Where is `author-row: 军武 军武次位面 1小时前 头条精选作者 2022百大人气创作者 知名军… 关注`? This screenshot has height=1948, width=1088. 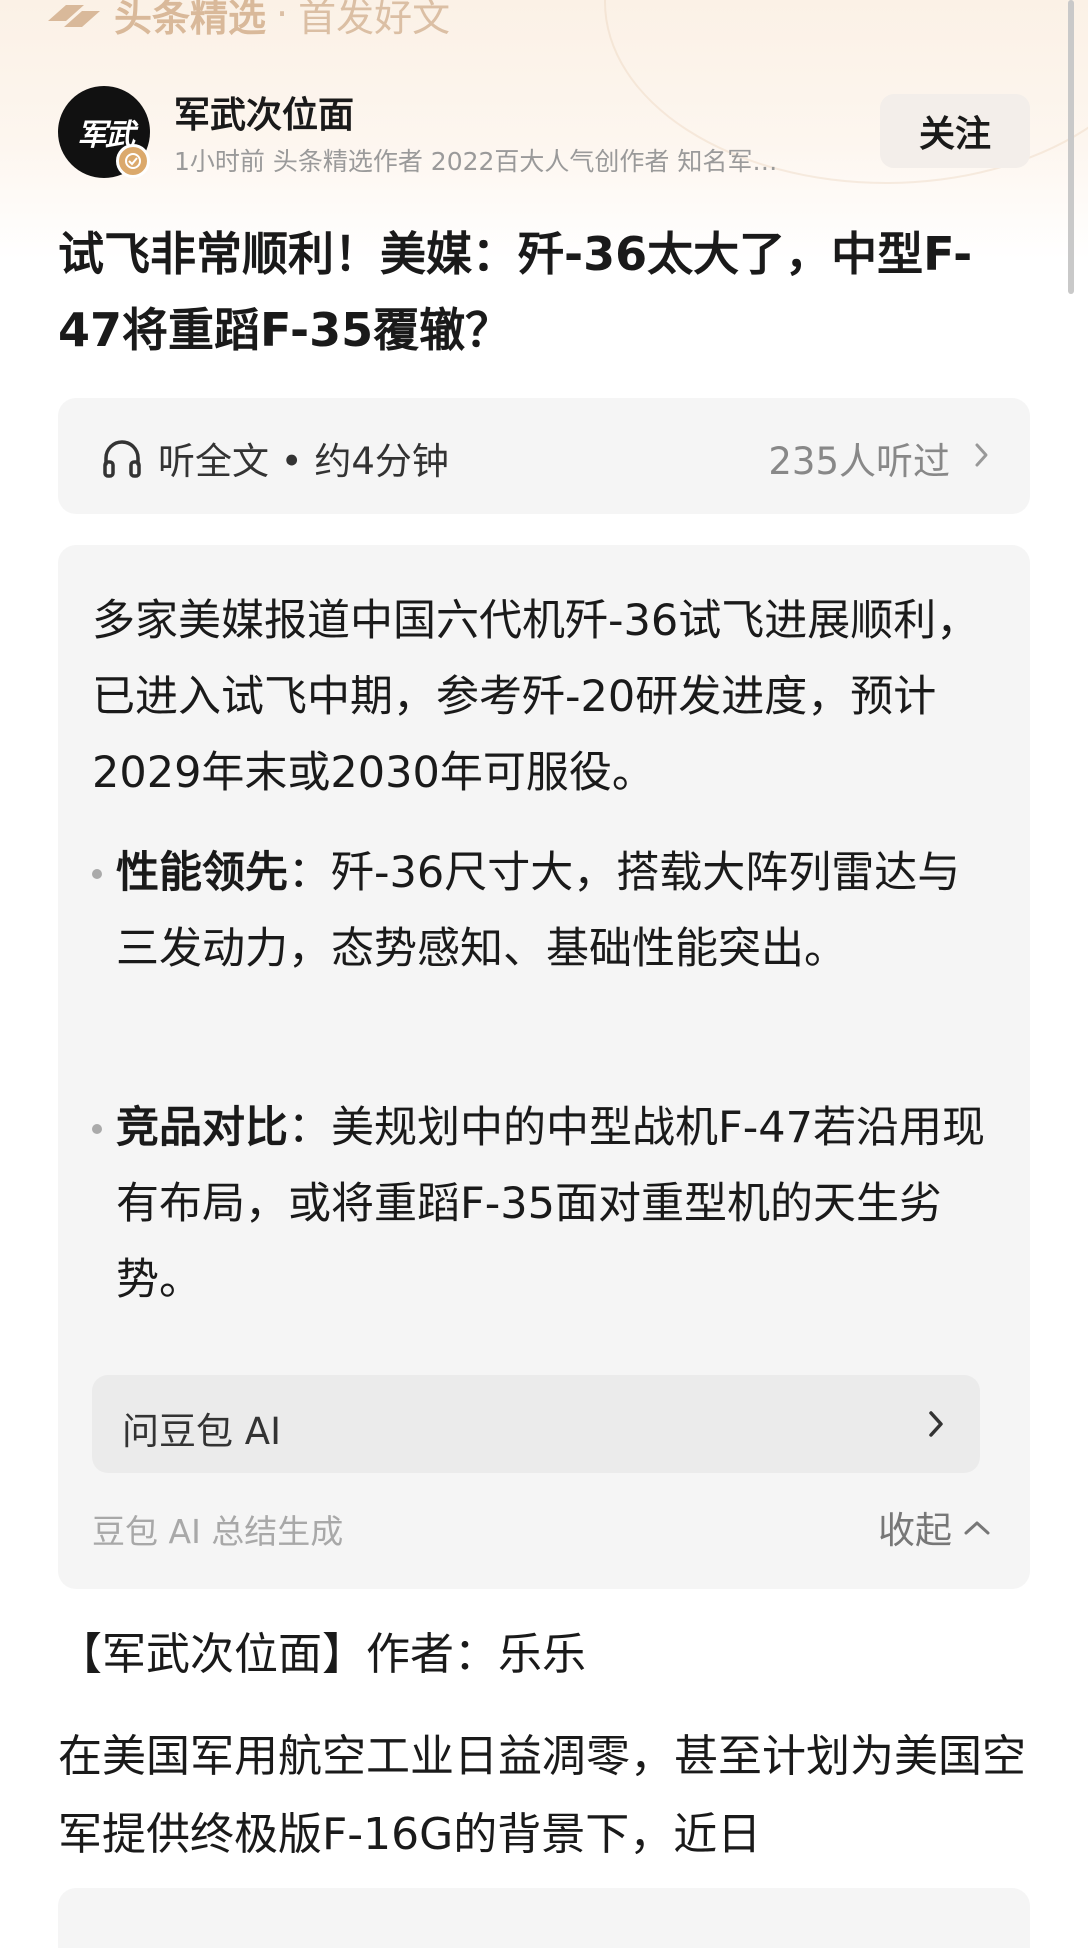 author-row: 军武 军武次位面 1小时前 头条精选作者 2022百大人气创作者 知名军… 关注 is located at coordinates (544, 133).